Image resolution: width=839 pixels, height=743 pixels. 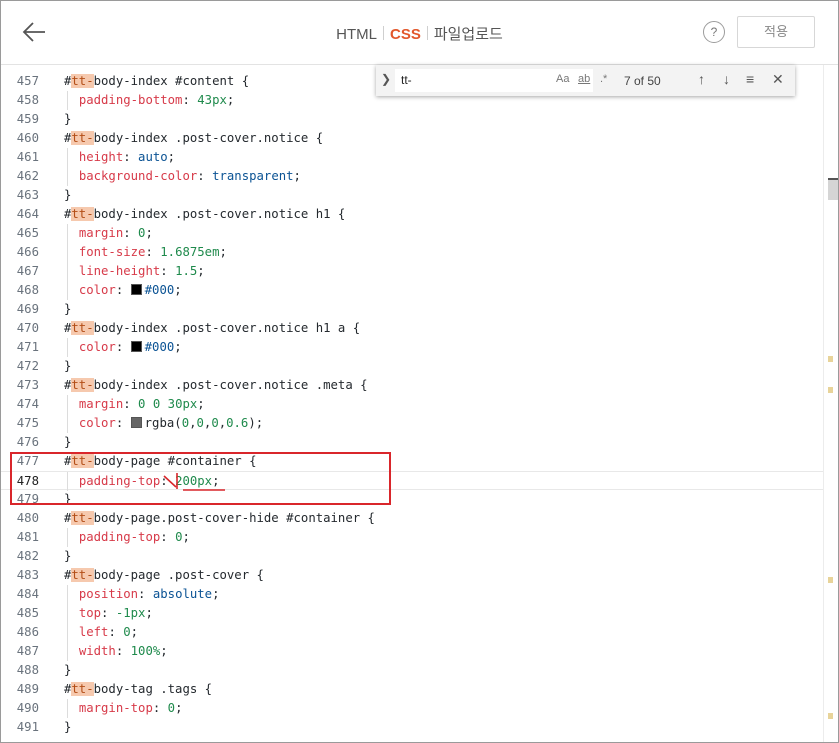 I want to click on tab-file-upload: 파일업로드, so click(x=468, y=33).